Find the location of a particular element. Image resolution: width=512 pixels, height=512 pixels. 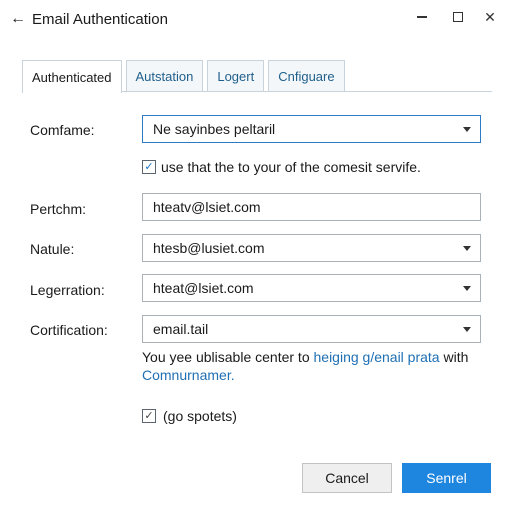

help-prefix: You yee ublisable center to is located at coordinates (228, 357).